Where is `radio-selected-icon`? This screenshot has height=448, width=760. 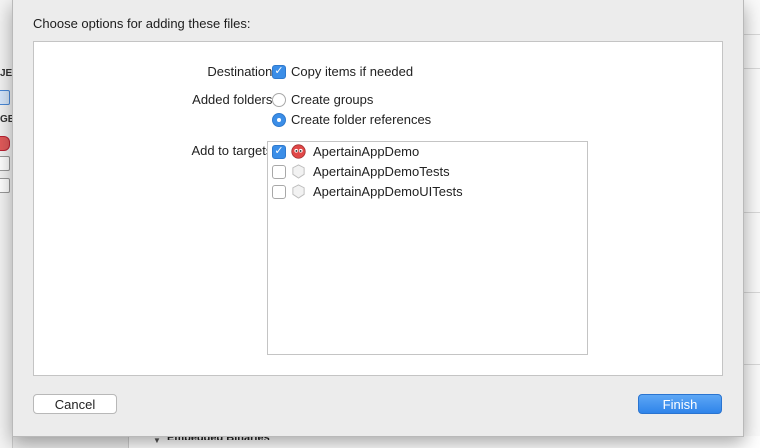 radio-selected-icon is located at coordinates (279, 119).